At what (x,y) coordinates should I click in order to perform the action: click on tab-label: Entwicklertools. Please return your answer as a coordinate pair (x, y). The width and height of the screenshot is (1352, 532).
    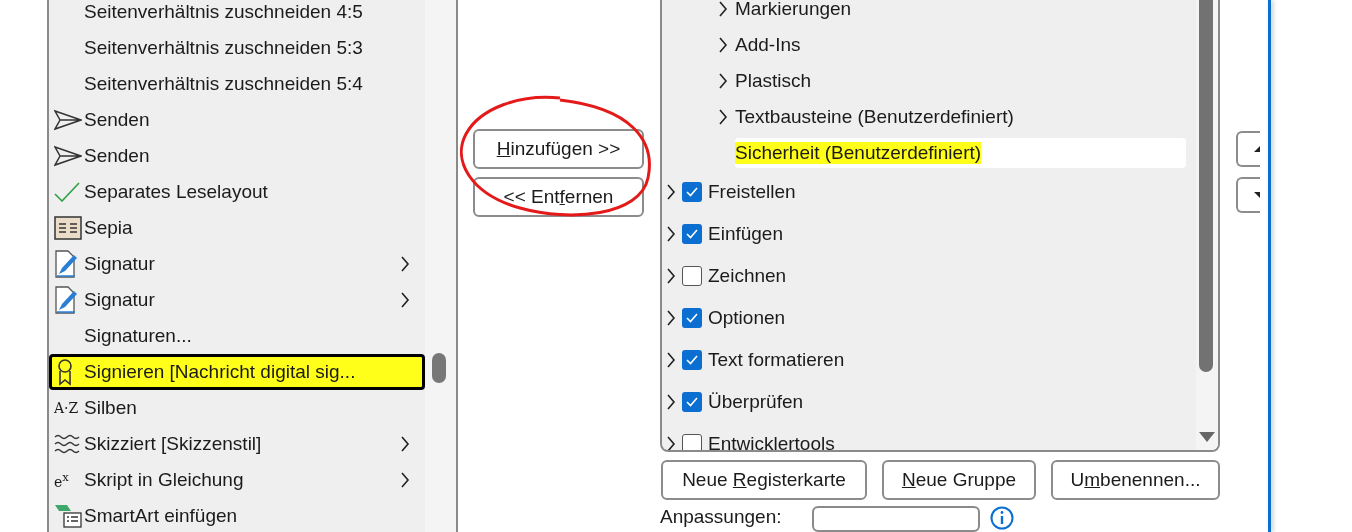
    Looking at the image, I should click on (771, 441).